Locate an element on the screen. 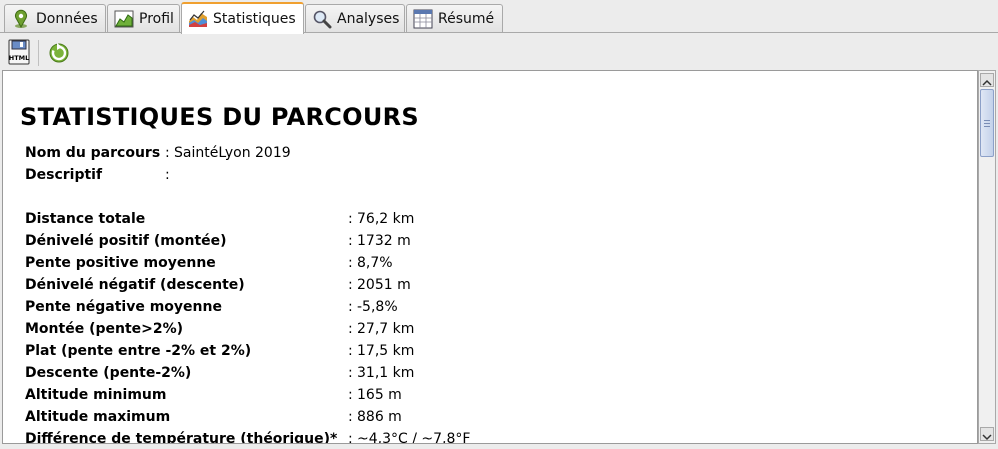  row-label: Dénivelé négatif (descente) is located at coordinates (135, 285).